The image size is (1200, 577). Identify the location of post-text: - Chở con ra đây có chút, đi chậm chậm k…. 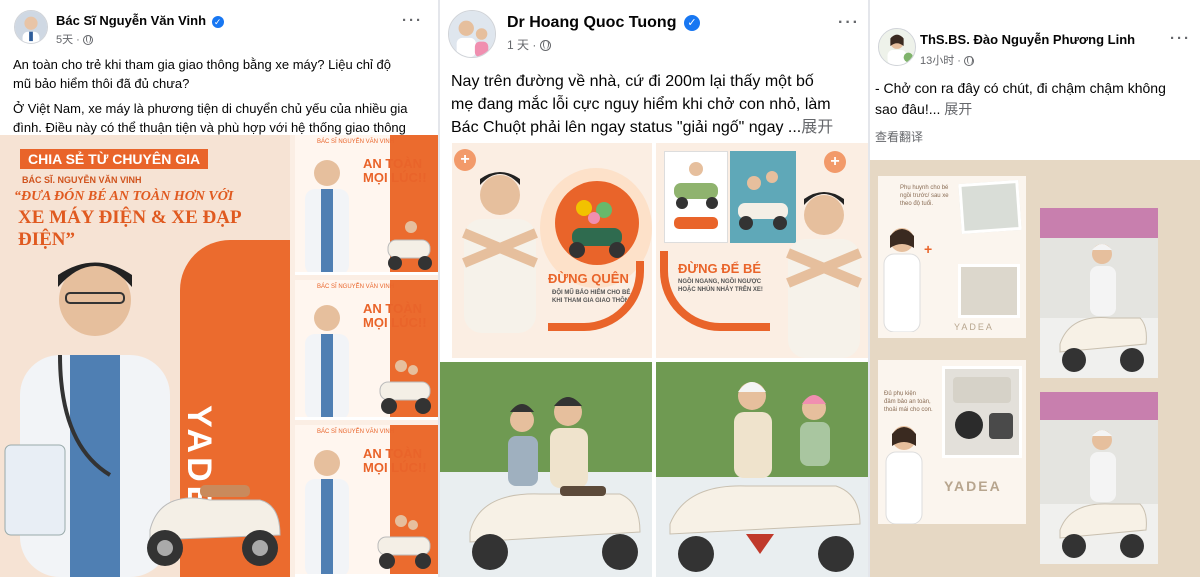
(1020, 98).